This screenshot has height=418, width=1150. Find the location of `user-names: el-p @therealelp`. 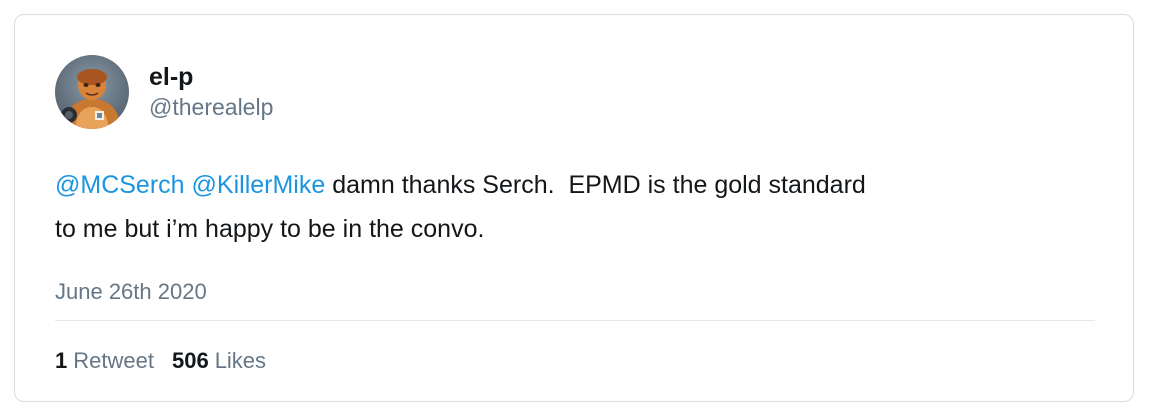

user-names: el-p @therealelp is located at coordinates (211, 92).